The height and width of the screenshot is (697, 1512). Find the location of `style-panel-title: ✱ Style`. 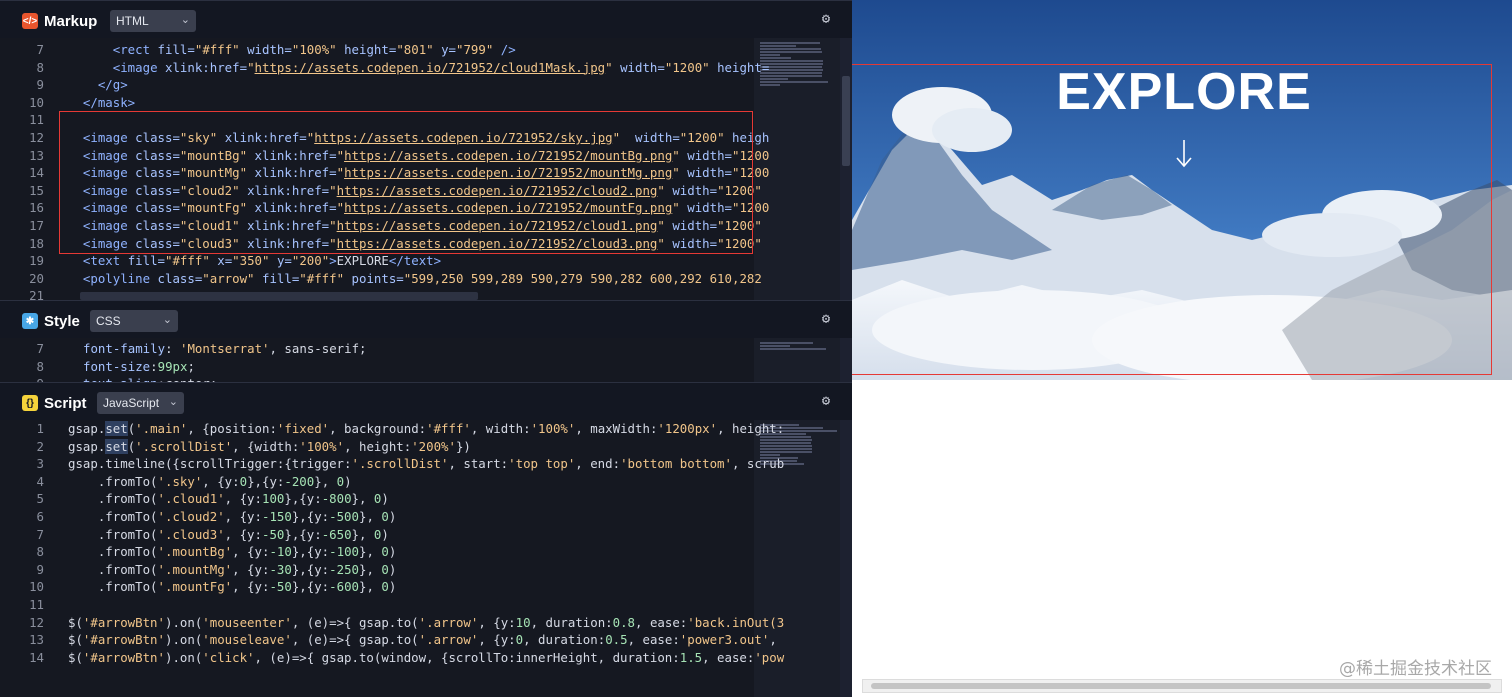

style-panel-title: ✱ Style is located at coordinates (51, 321).